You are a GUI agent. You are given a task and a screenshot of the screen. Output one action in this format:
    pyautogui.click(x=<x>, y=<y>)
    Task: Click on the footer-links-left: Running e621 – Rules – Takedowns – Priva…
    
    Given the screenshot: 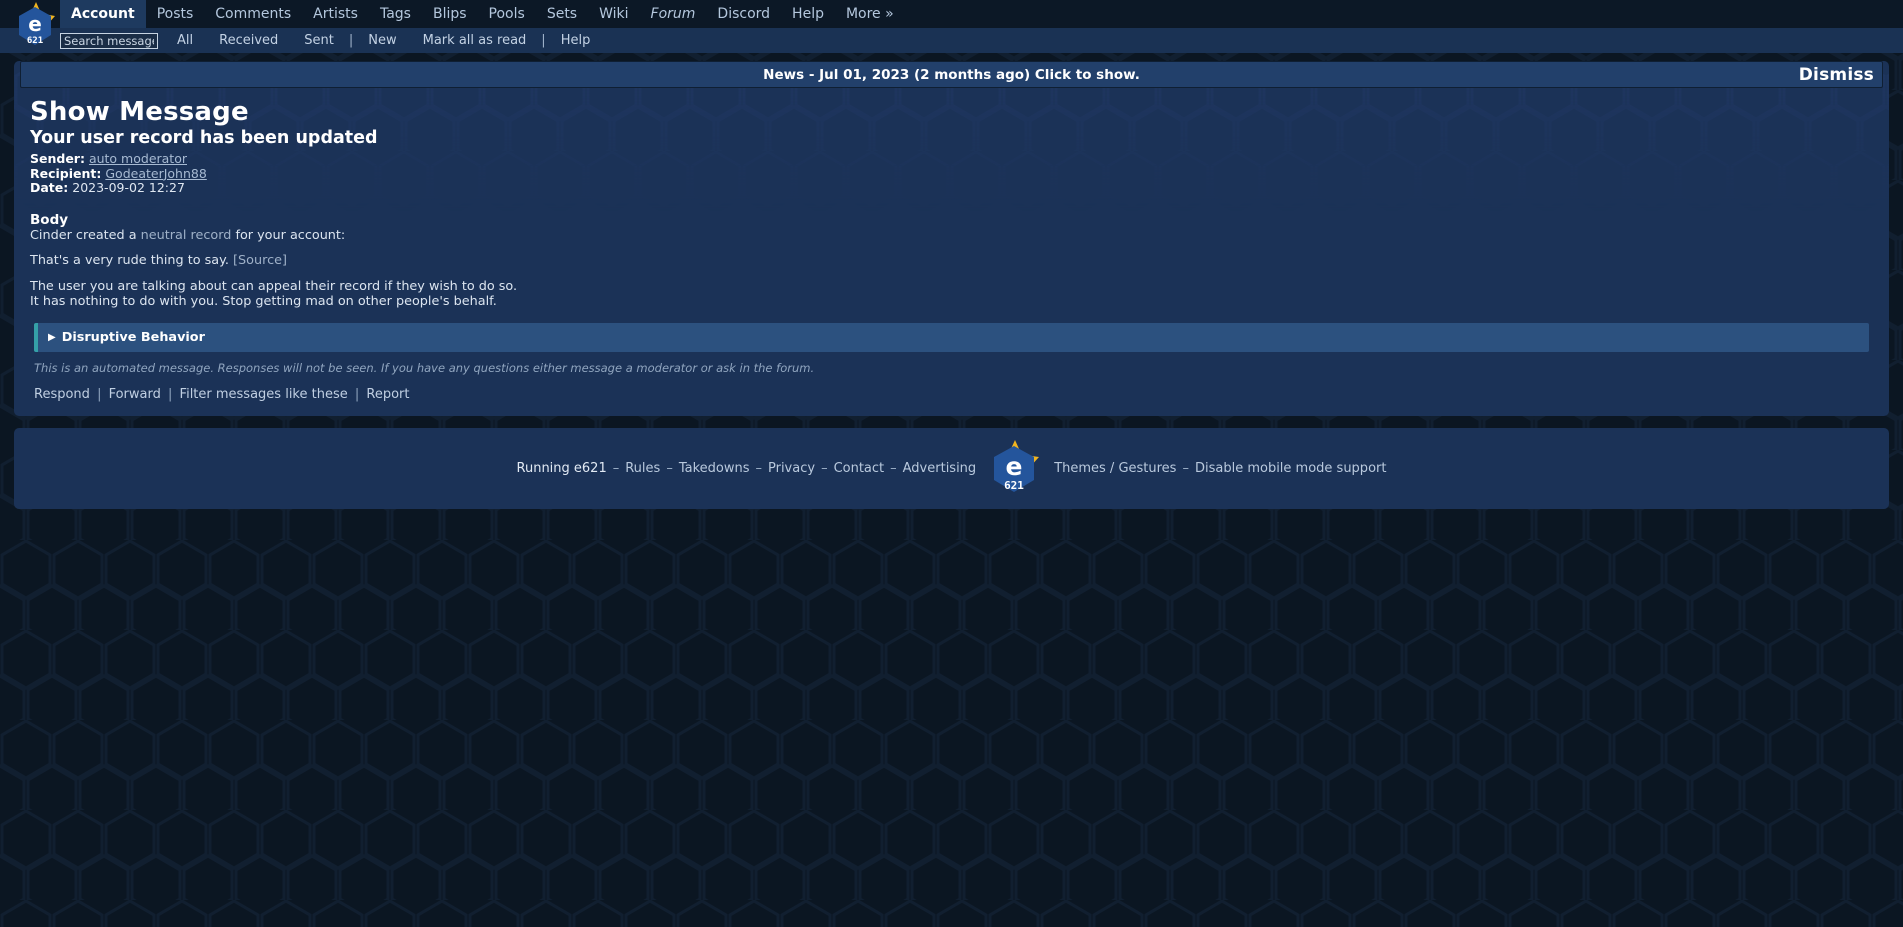 What is the action you would take?
    pyautogui.click(x=747, y=468)
    